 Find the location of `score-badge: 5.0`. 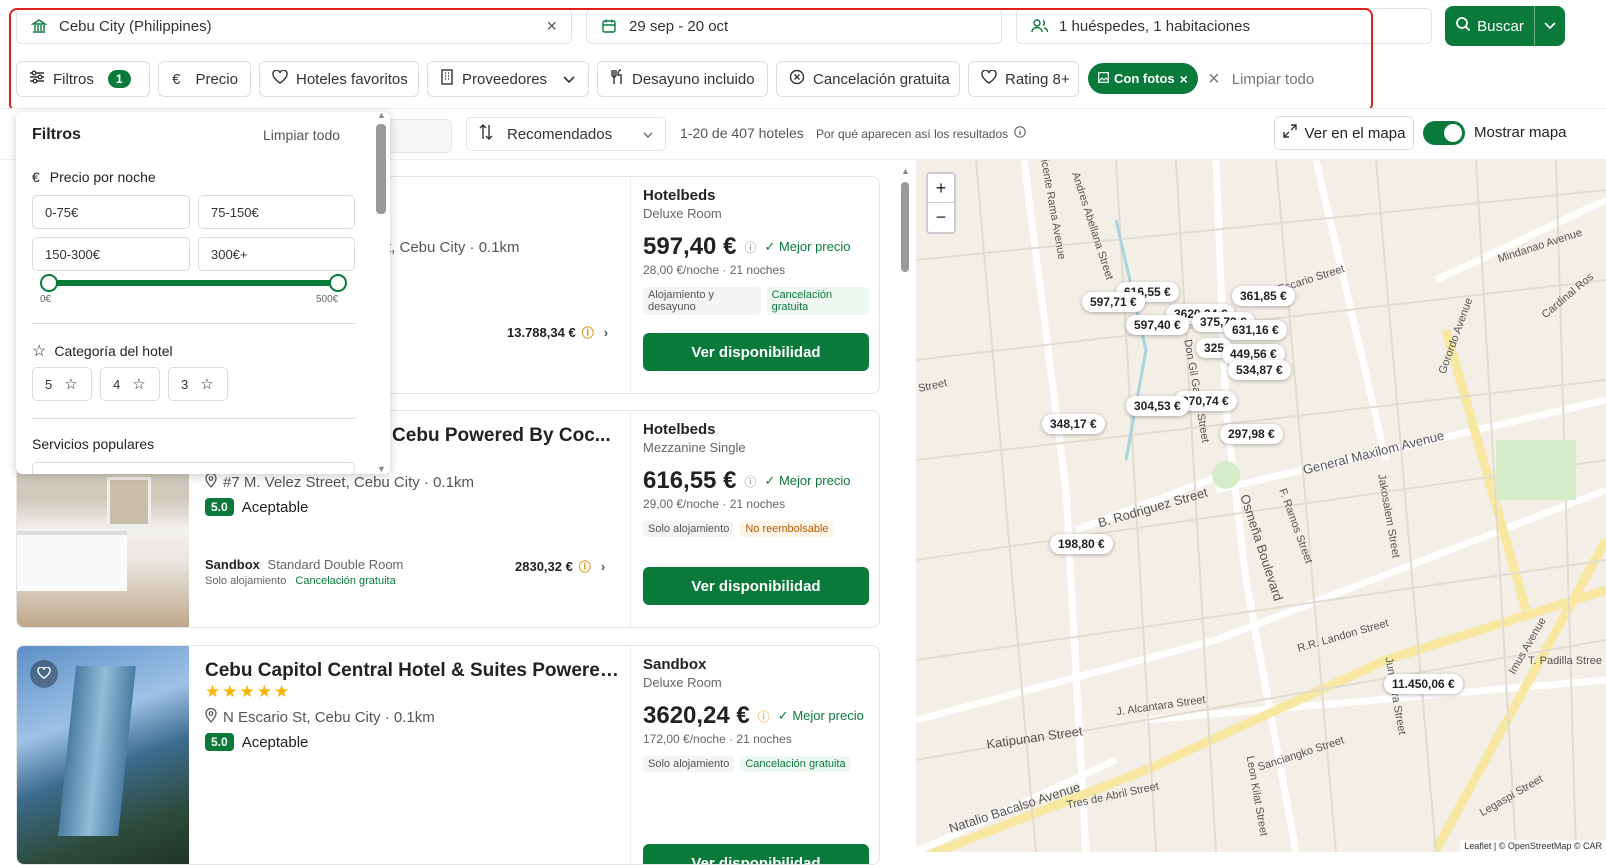

score-badge: 5.0 is located at coordinates (219, 507).